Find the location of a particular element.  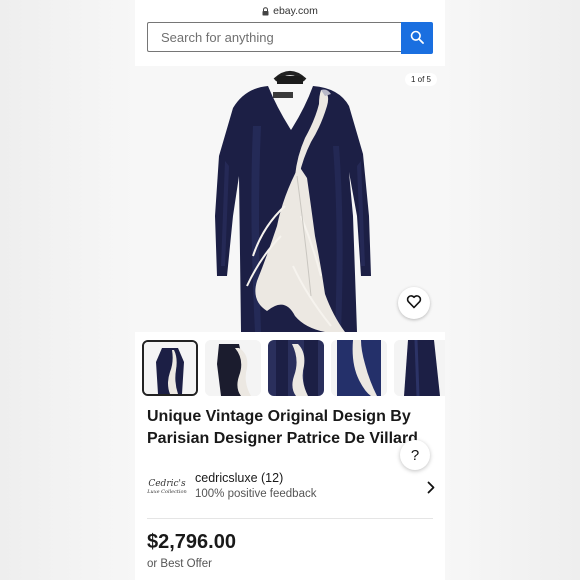

heart-icon is located at coordinates (414, 303).